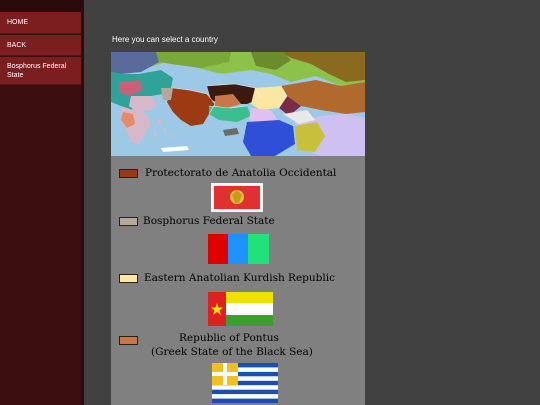 The image size is (540, 405). What do you see at coordinates (239, 278) in the screenshot?
I see `legend-label: Eastern Anatolian Kurdish Republic` at bounding box center [239, 278].